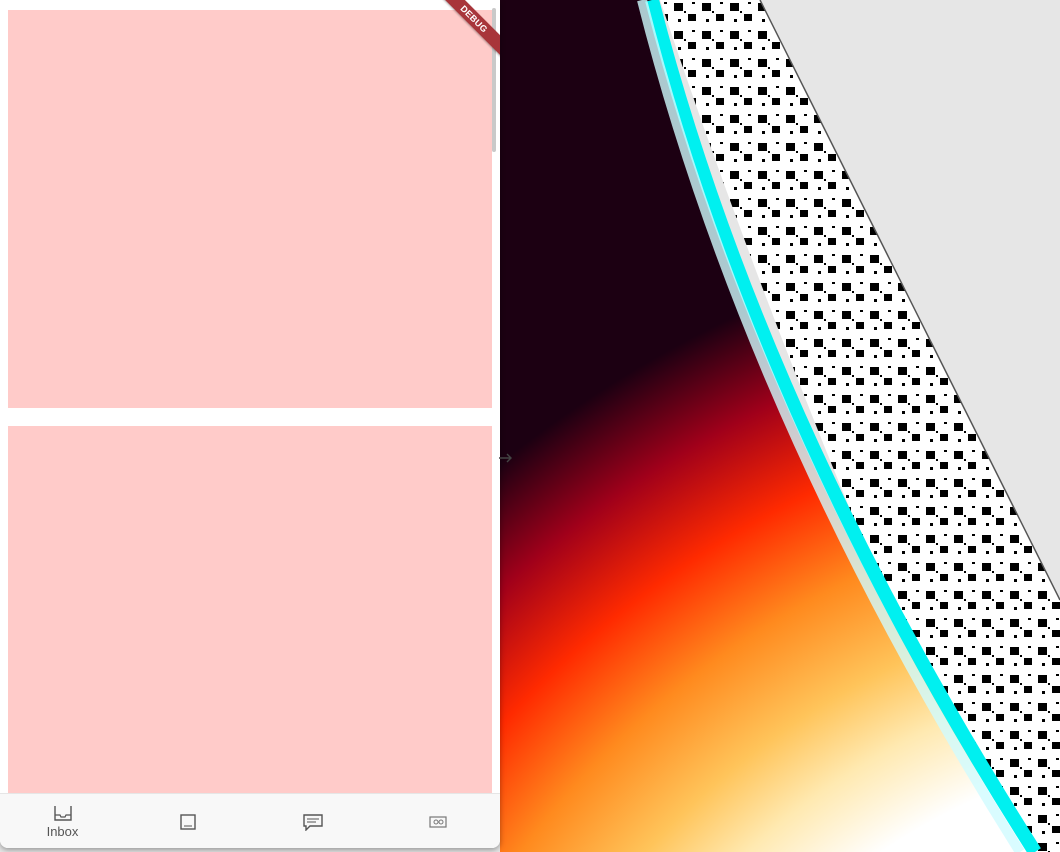  I want to click on drag-handle-icon, so click(505, 458).